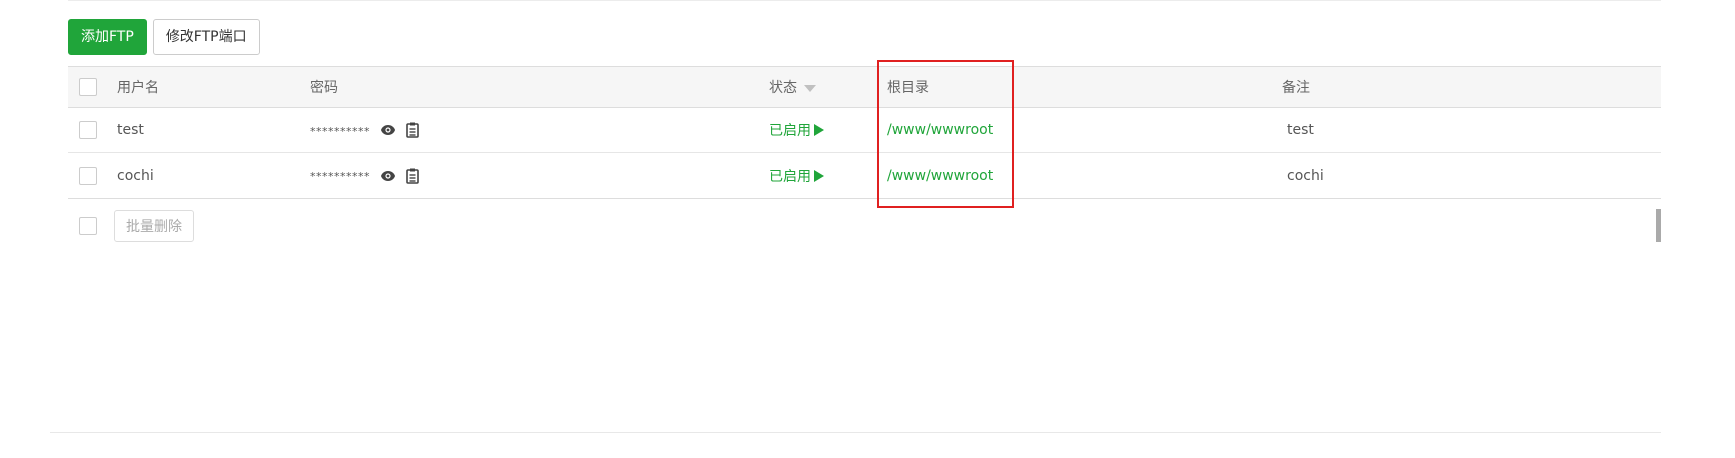 The width and height of the screenshot is (1735, 458). What do you see at coordinates (130, 130) in the screenshot?
I see `row-username: test` at bounding box center [130, 130].